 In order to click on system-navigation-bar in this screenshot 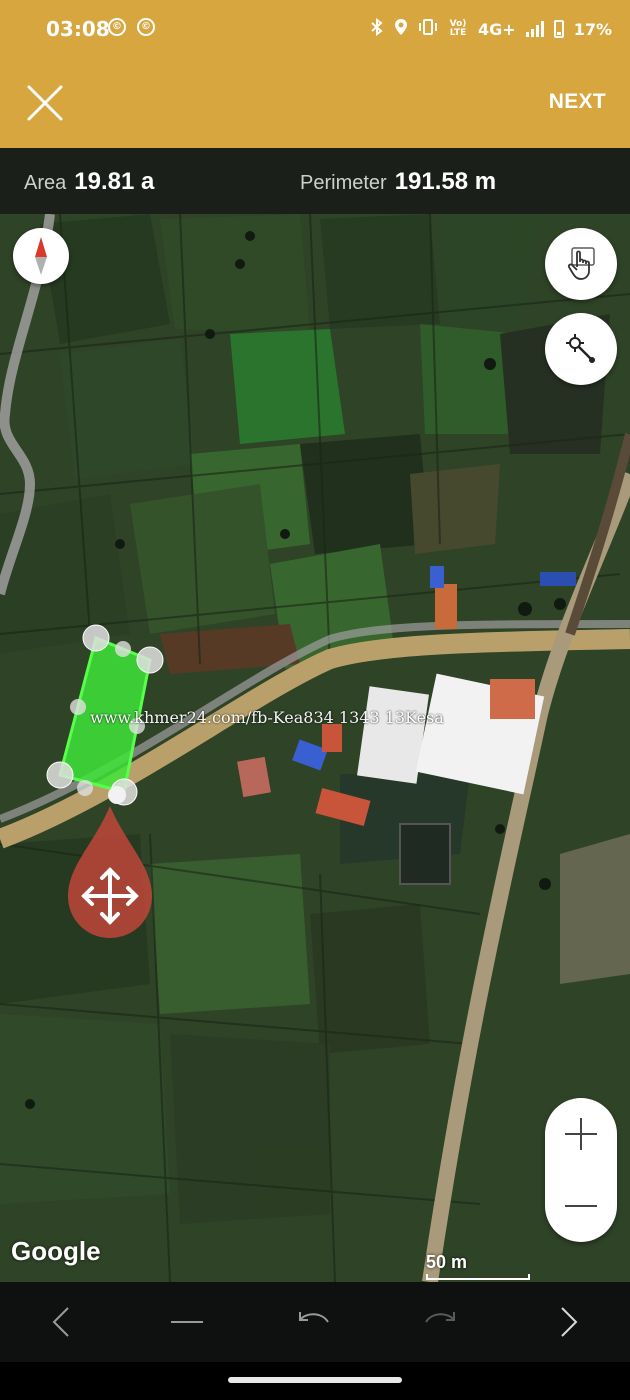, I will do `click(315, 1381)`.